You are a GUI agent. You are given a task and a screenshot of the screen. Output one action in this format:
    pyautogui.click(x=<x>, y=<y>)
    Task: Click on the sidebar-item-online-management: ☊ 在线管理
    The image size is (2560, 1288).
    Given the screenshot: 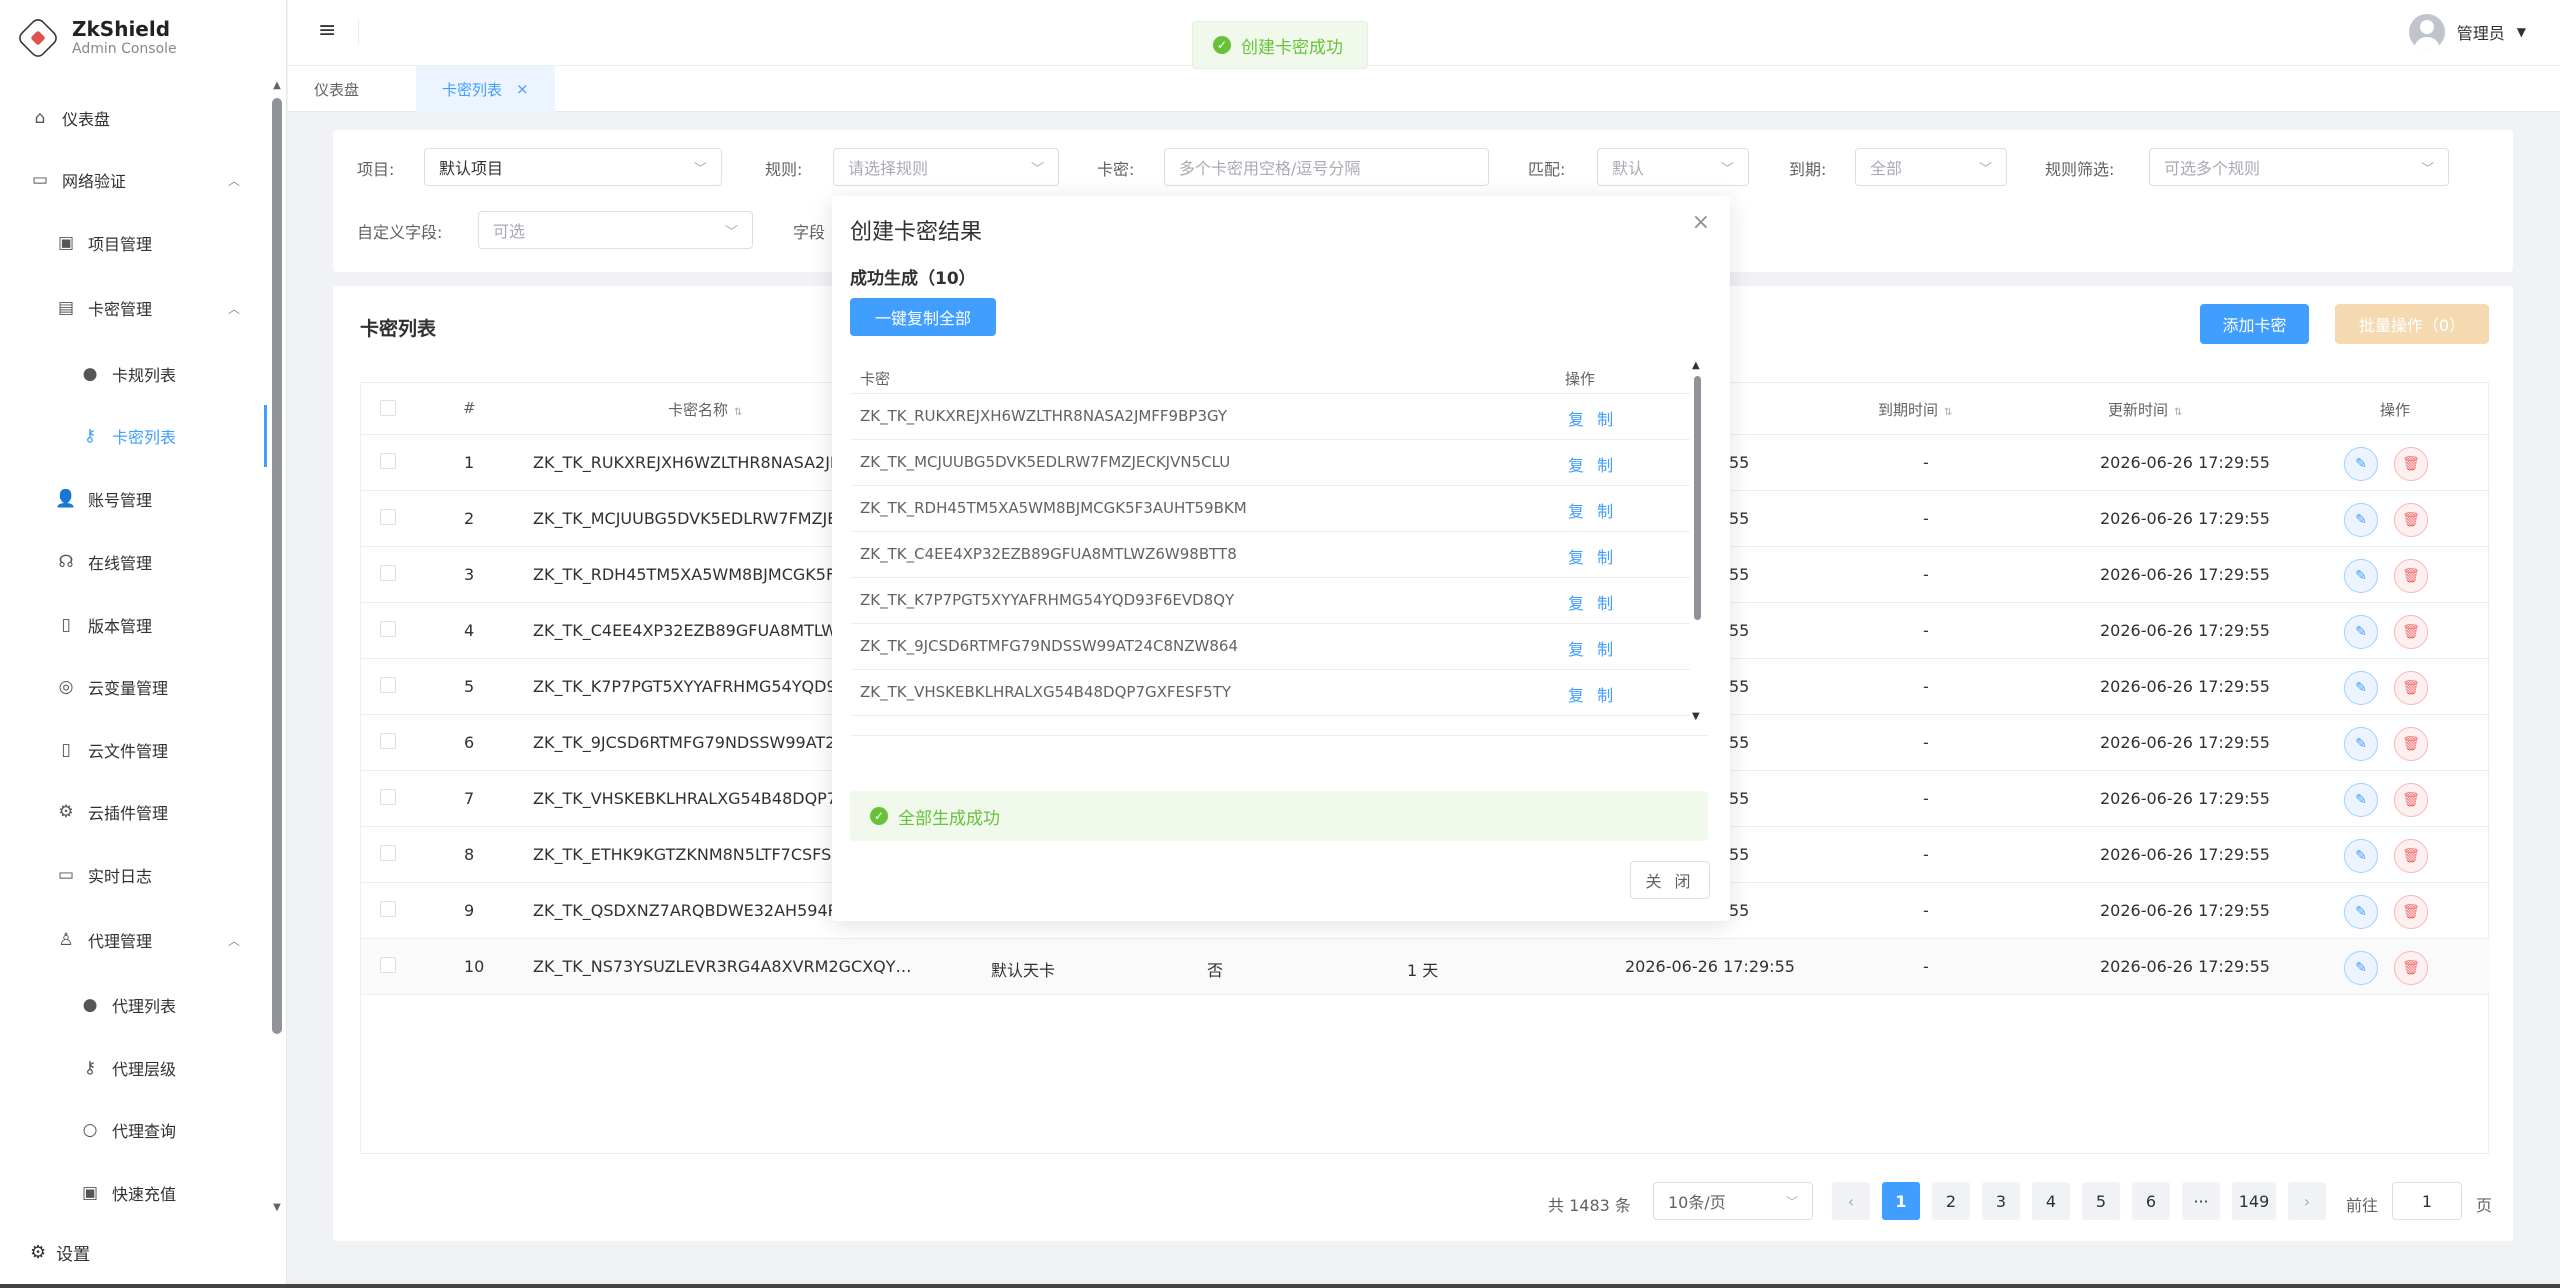 What is the action you would take?
    pyautogui.click(x=135, y=562)
    